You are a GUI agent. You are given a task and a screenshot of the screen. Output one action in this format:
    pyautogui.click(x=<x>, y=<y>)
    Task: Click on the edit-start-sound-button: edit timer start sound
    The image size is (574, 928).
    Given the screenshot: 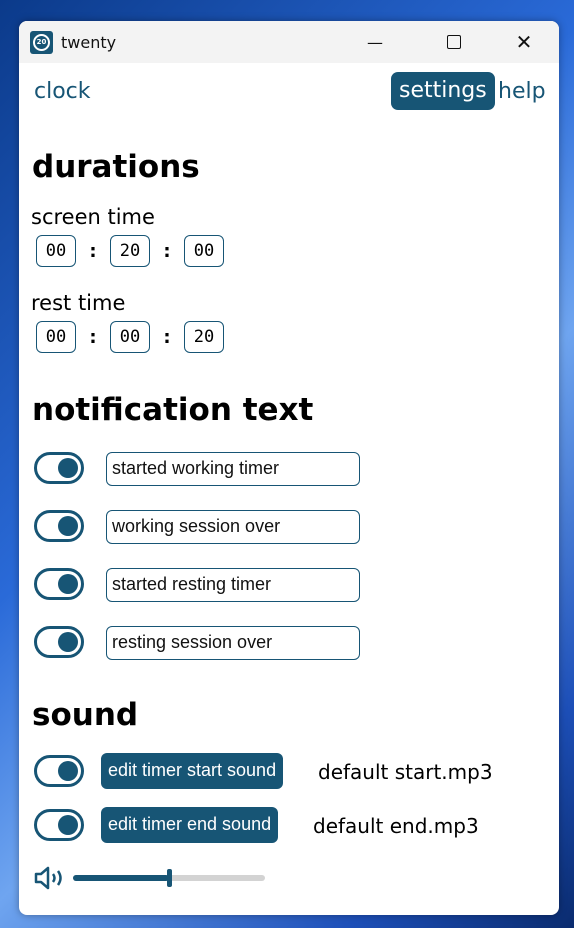 What is the action you would take?
    pyautogui.click(x=192, y=771)
    